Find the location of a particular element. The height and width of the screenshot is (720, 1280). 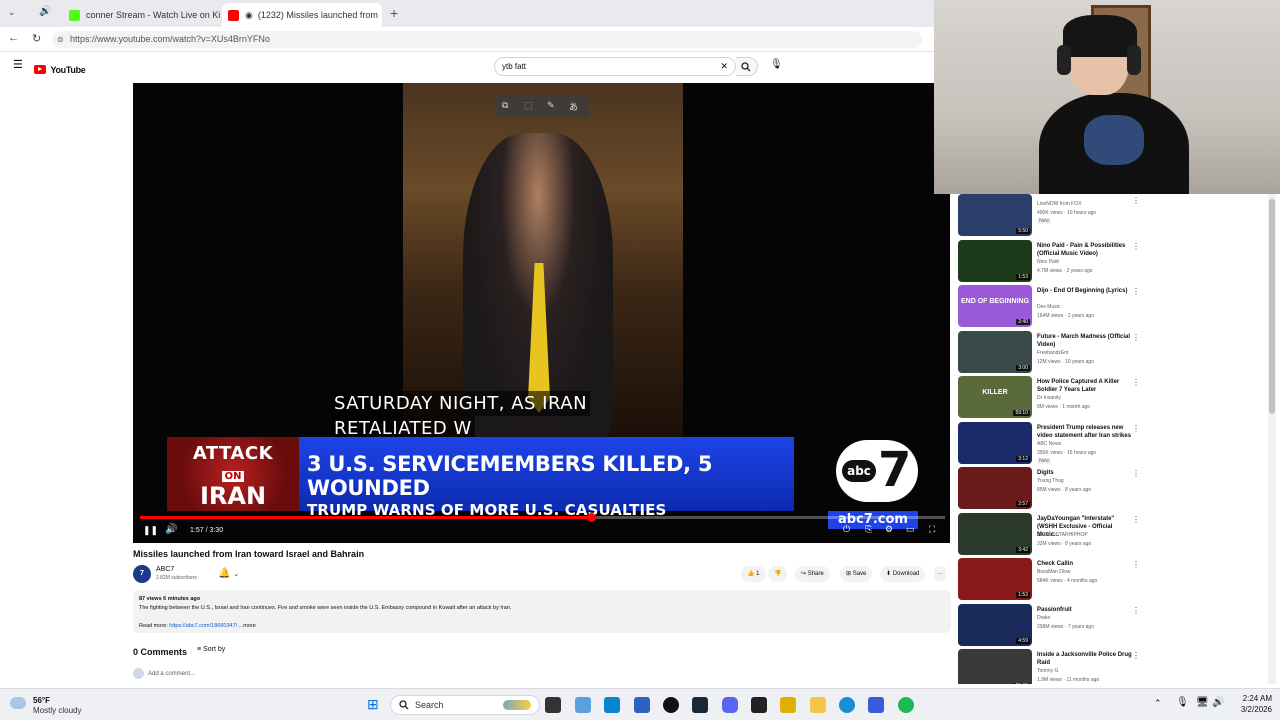

back-arrow-icon: ← is located at coordinates (13, 38).